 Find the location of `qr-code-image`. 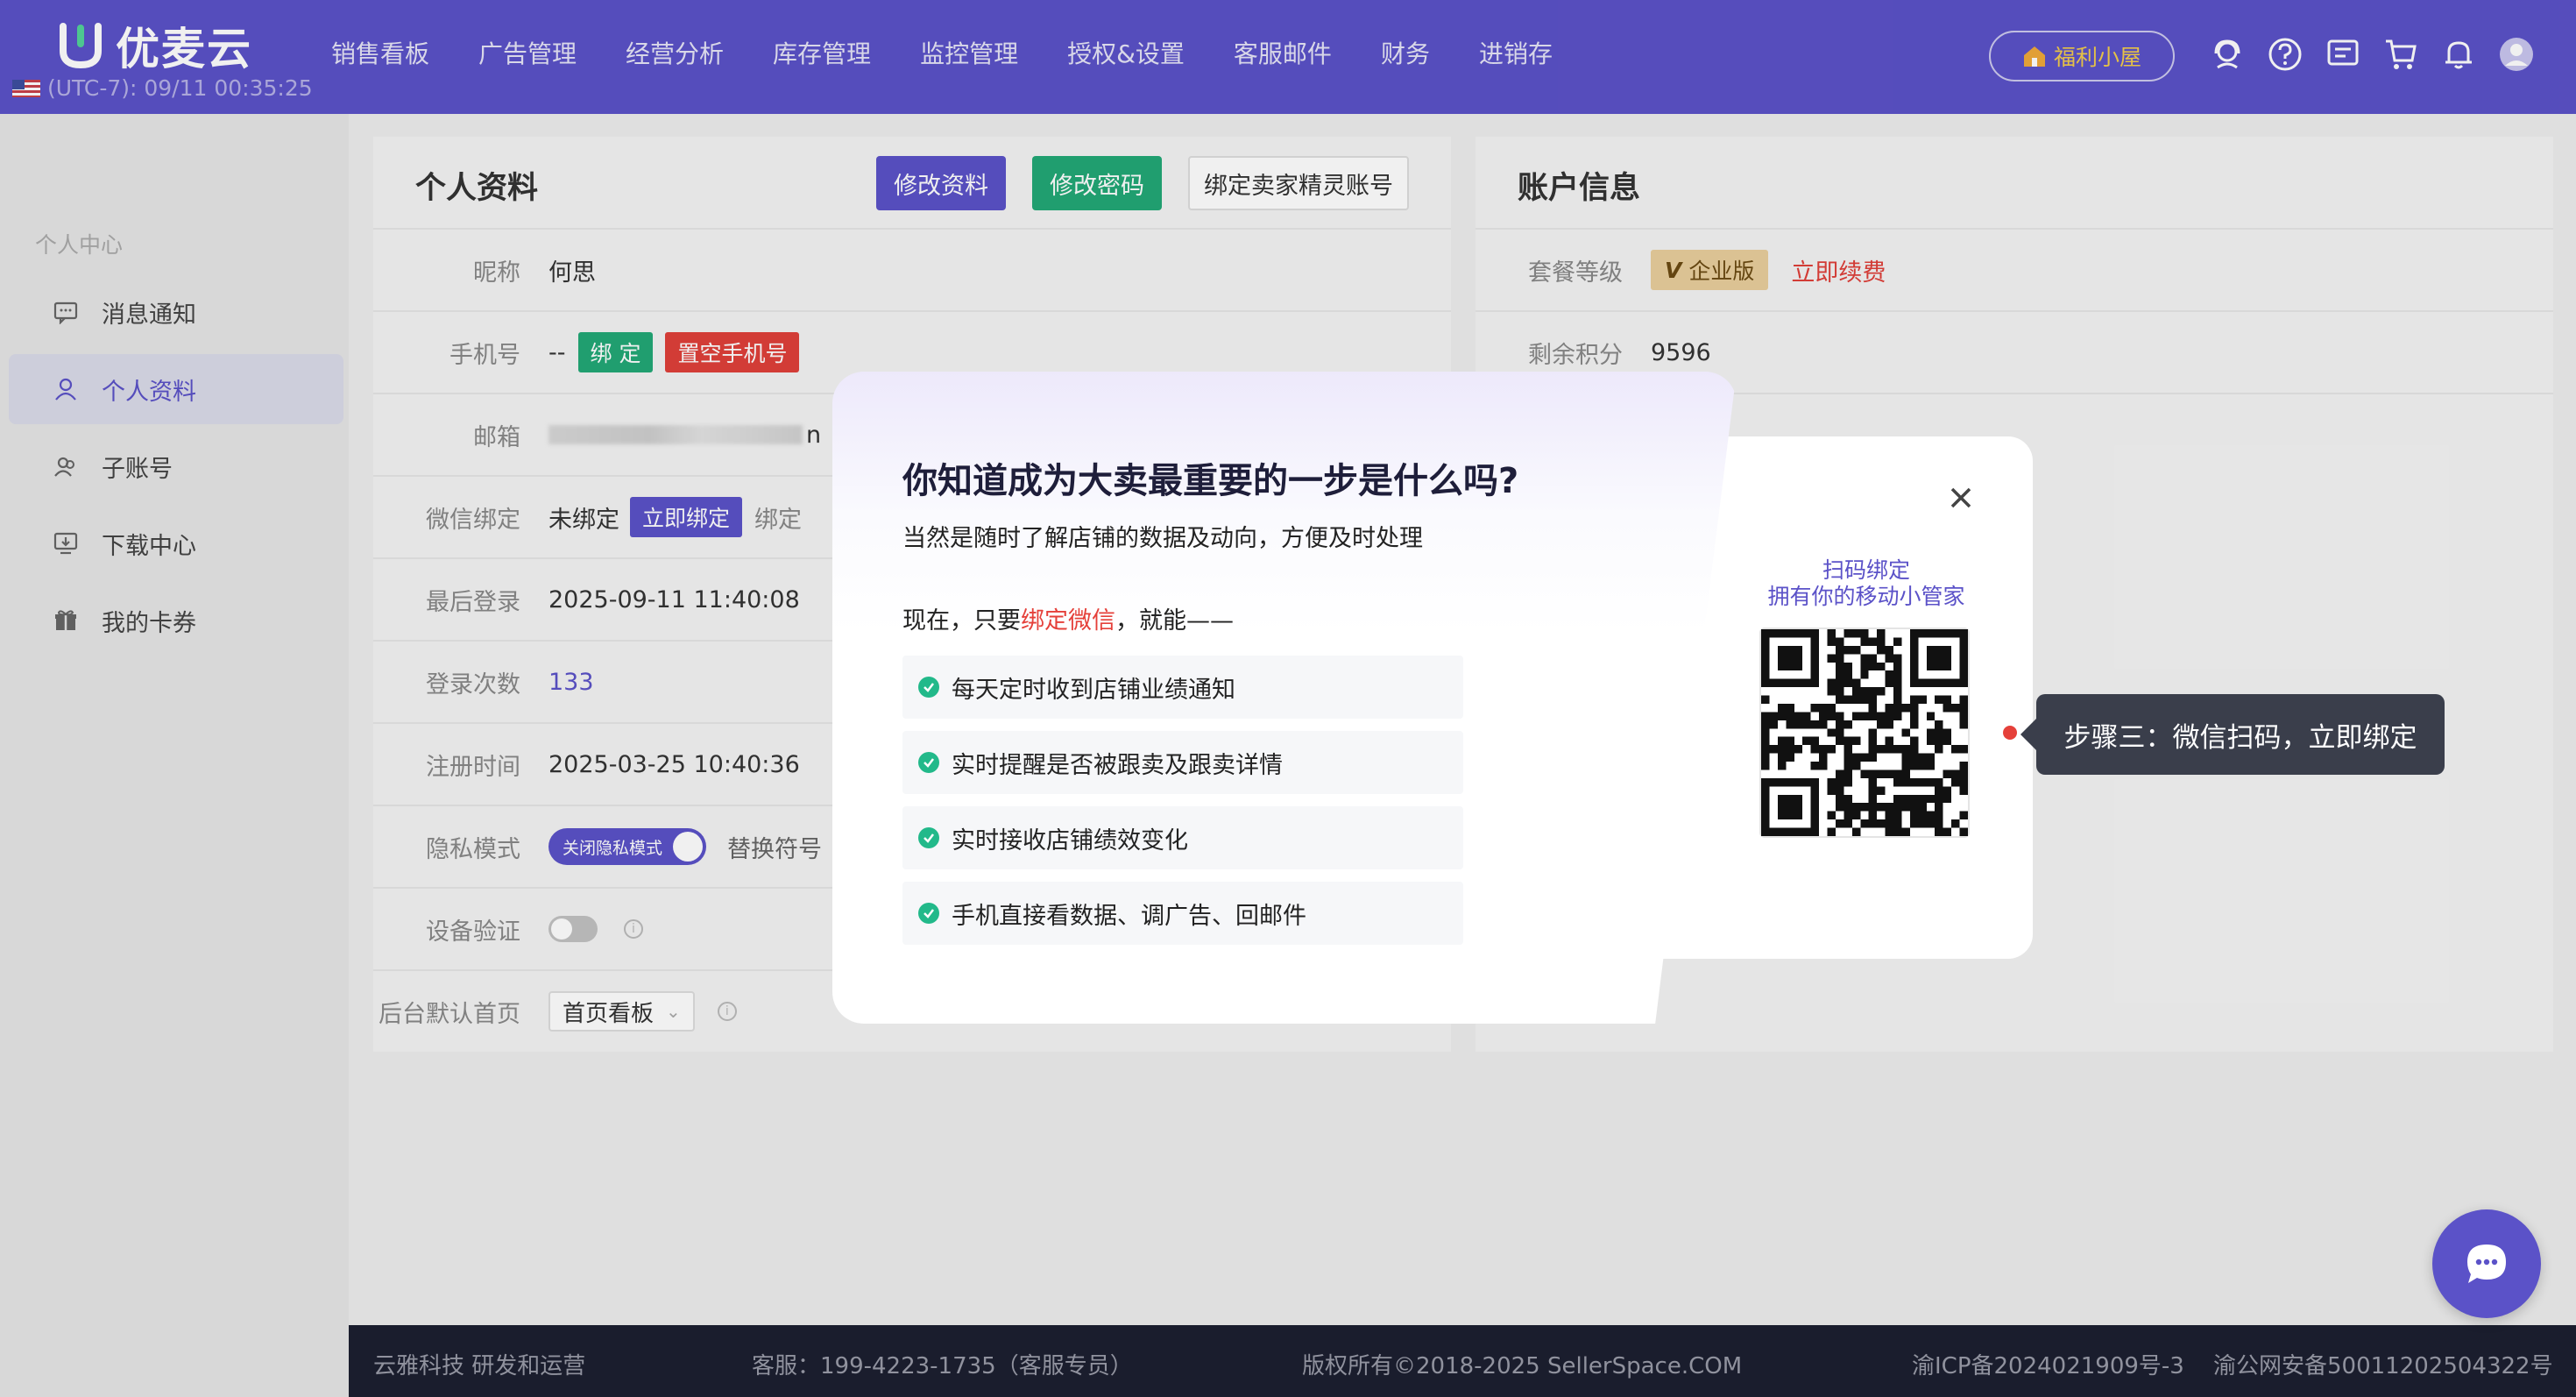

qr-code-image is located at coordinates (1864, 733).